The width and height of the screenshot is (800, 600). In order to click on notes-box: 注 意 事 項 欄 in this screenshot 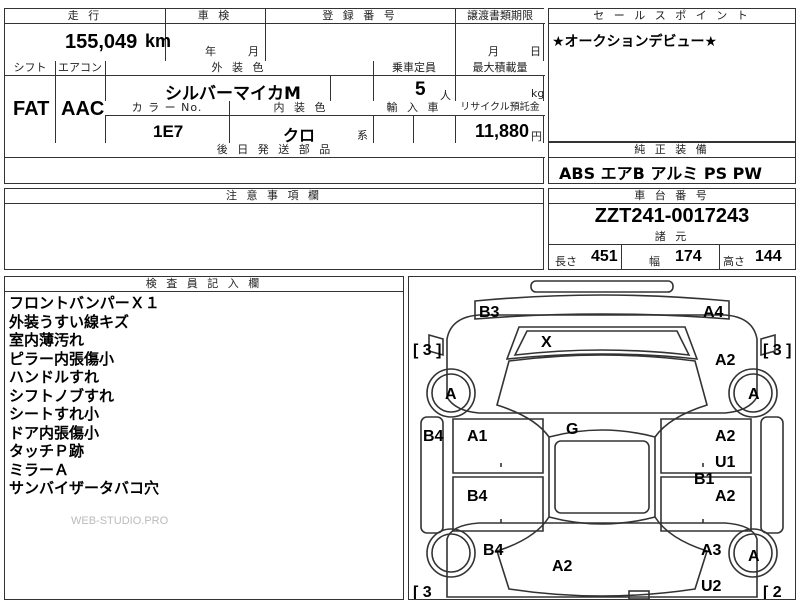, I will do `click(274, 229)`.